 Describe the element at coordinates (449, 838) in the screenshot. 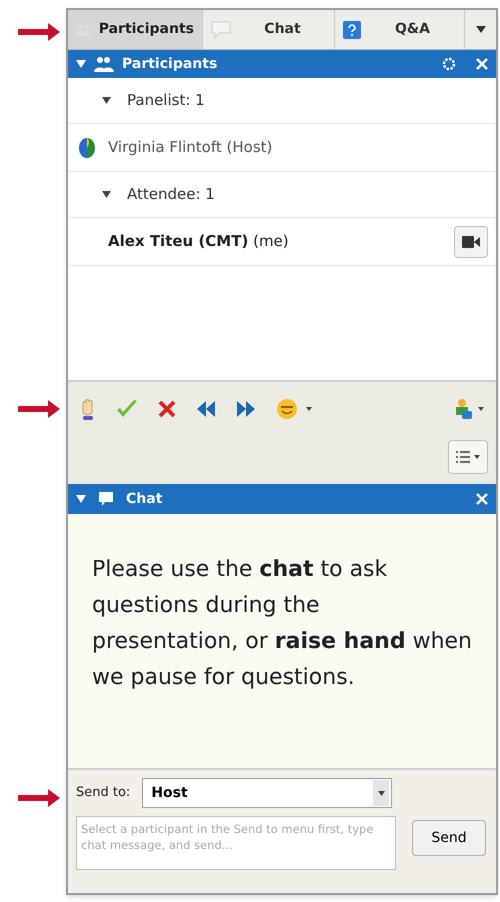

I see `send-button: Send` at that location.